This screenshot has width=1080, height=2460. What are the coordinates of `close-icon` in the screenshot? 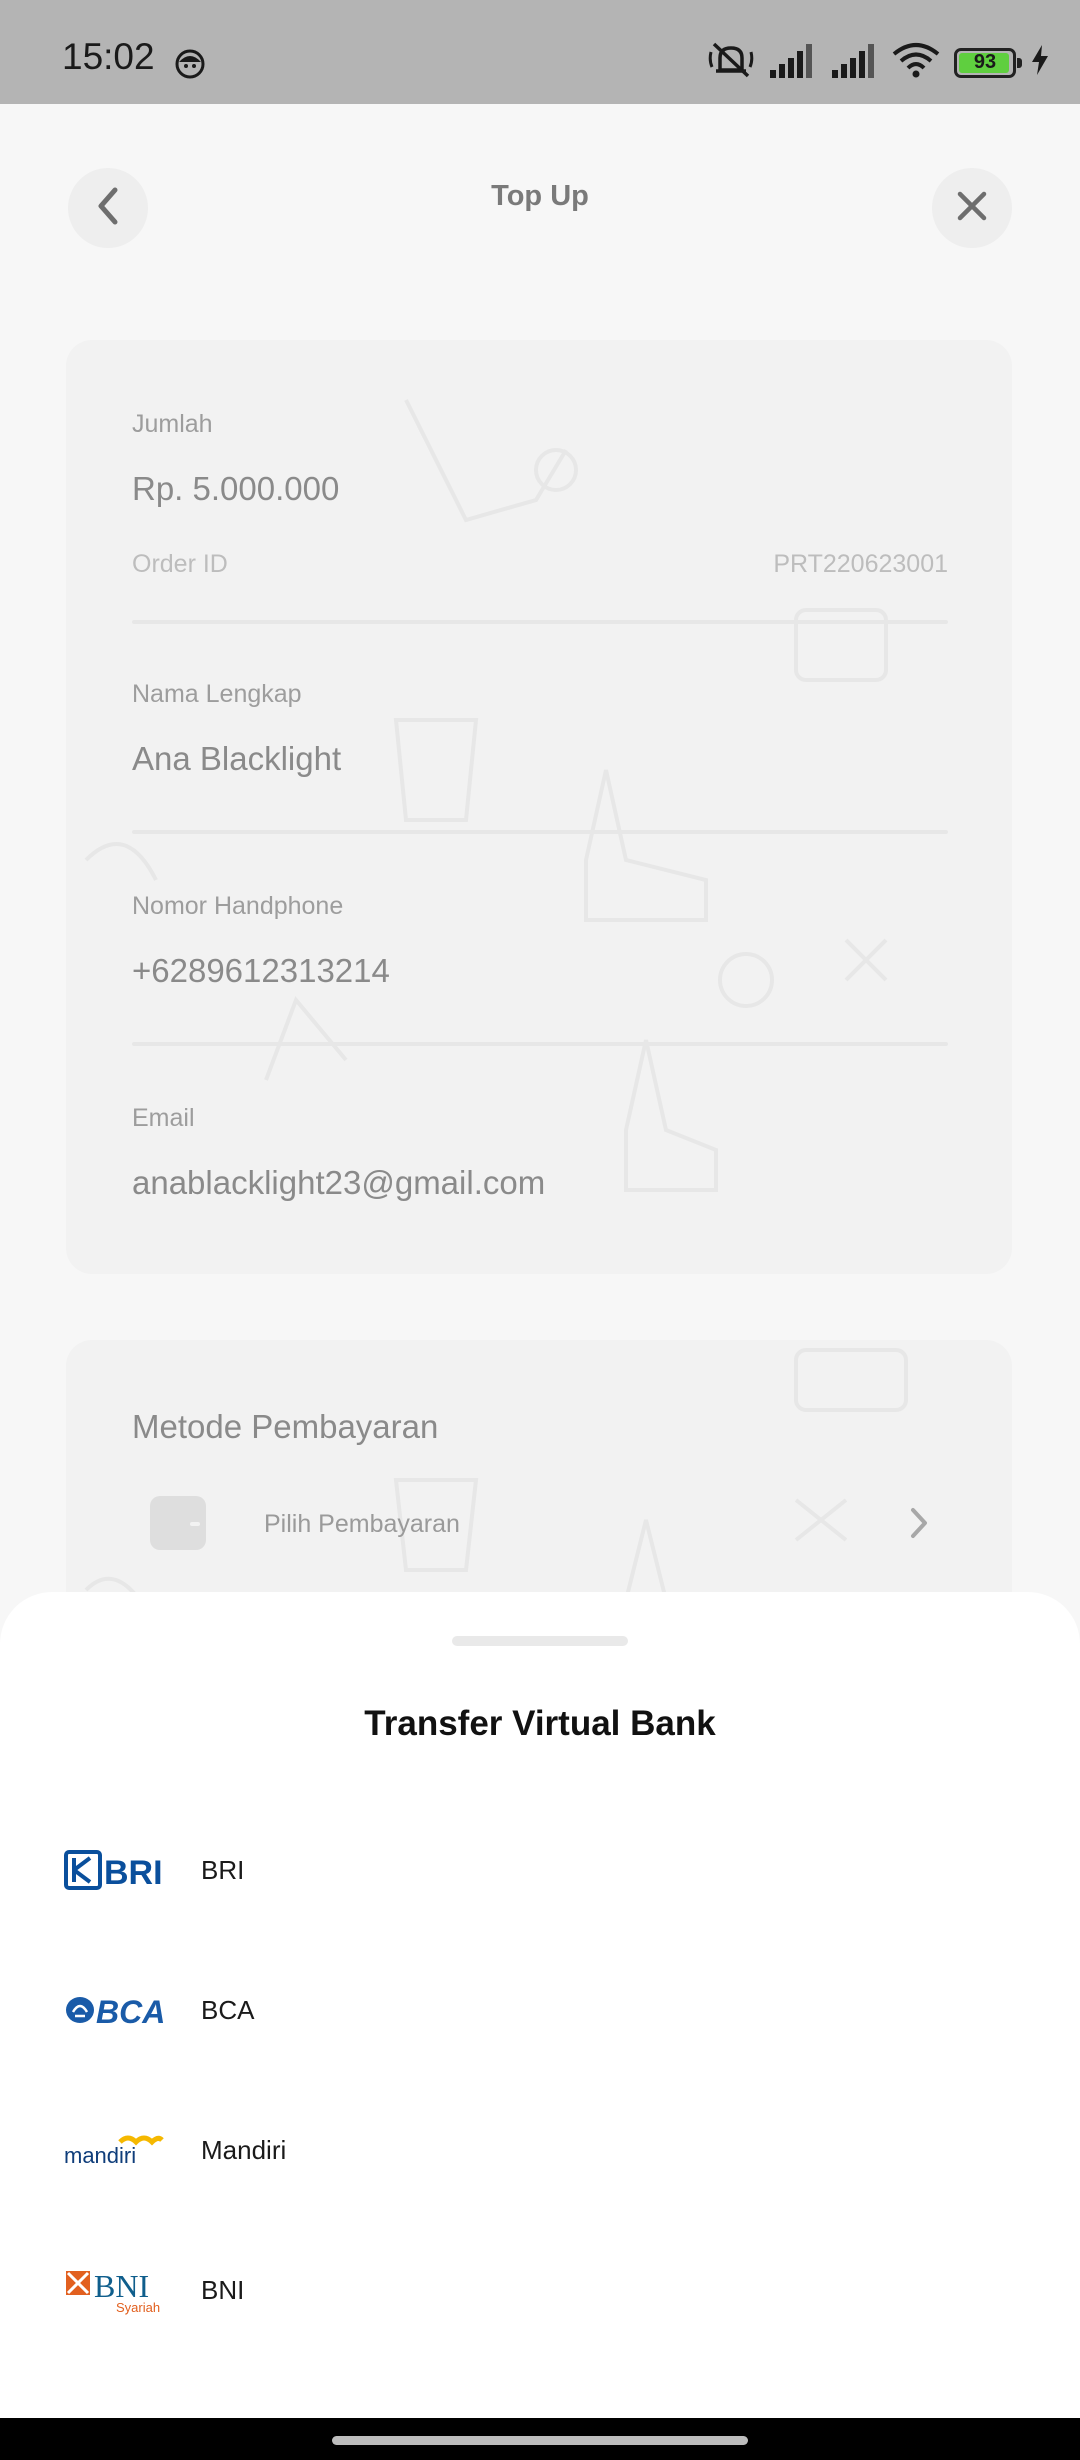 It's located at (972, 208).